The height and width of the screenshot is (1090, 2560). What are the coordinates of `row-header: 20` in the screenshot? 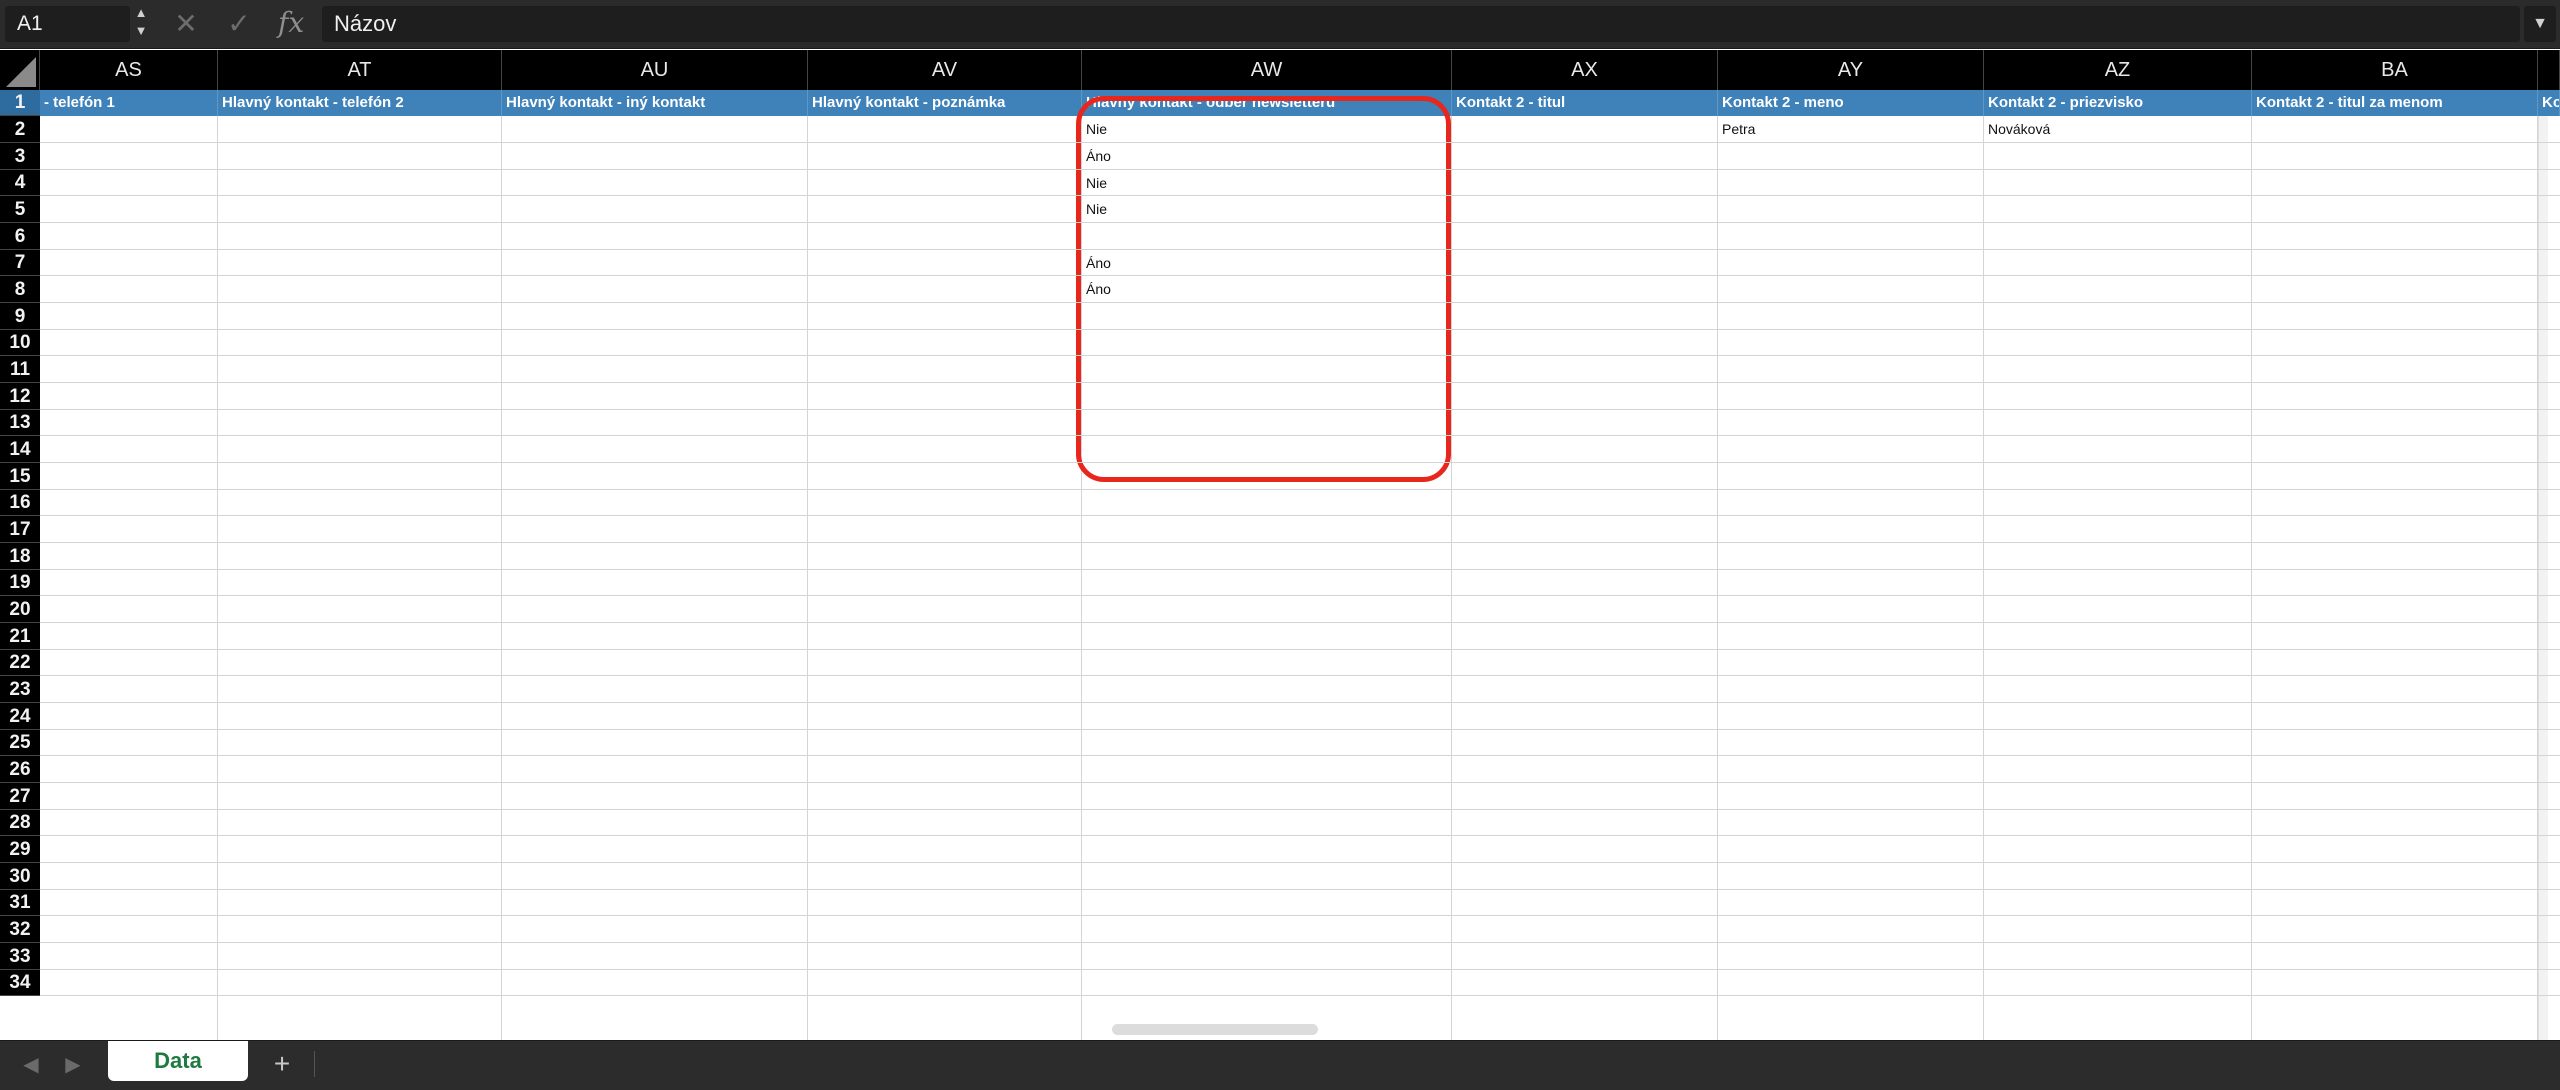 It's located at (20, 609).